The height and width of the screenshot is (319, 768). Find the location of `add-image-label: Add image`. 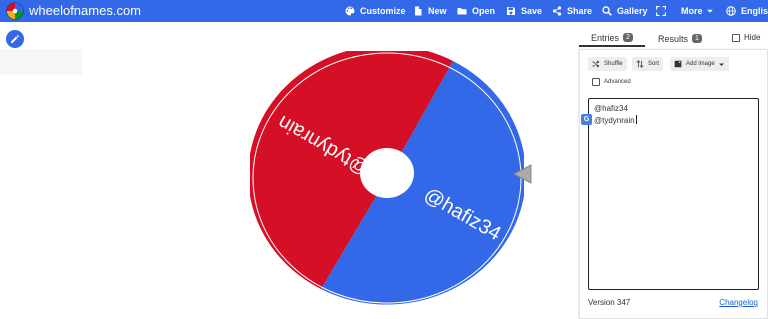

add-image-label: Add image is located at coordinates (700, 64).